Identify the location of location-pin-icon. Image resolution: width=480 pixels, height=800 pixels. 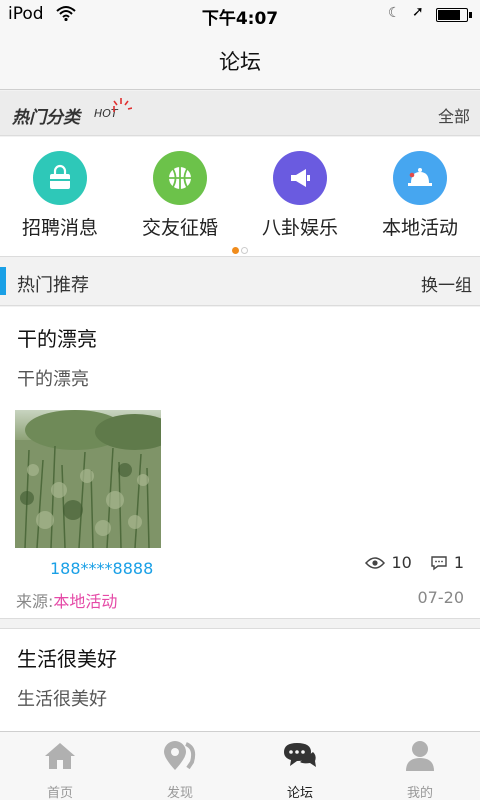
(180, 756).